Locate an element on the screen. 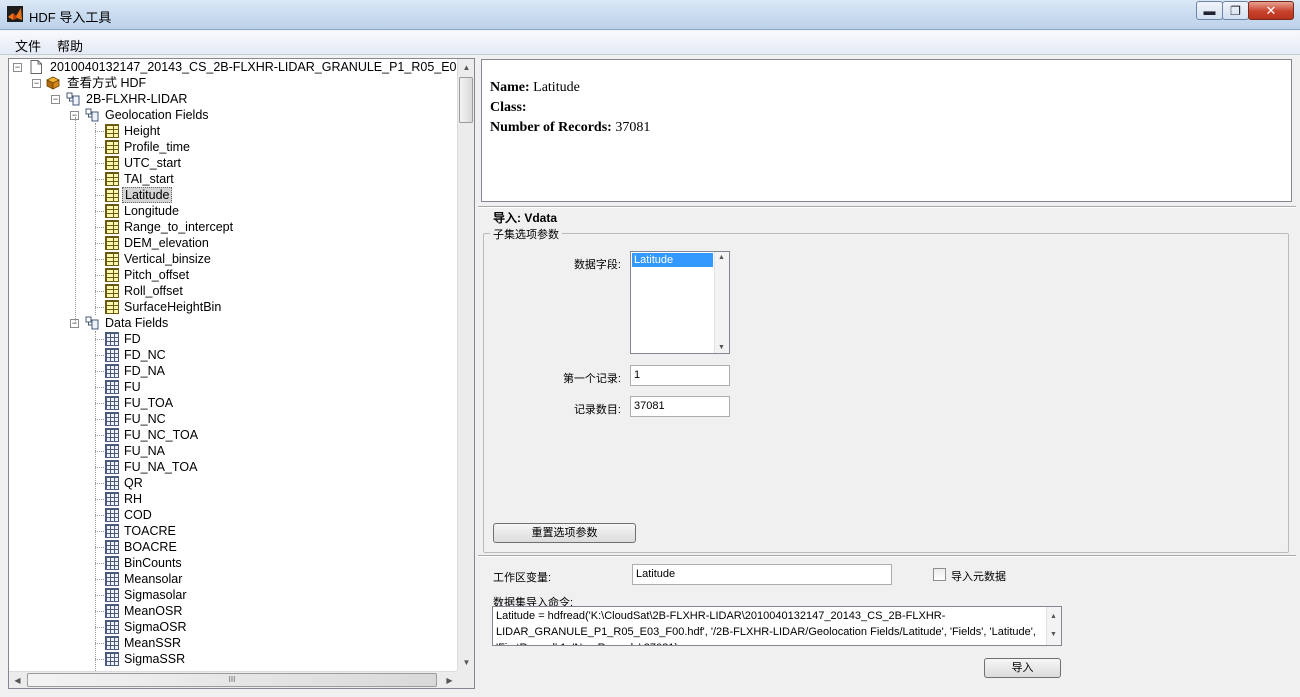  tree-item-data-field: COD is located at coordinates (138, 515).